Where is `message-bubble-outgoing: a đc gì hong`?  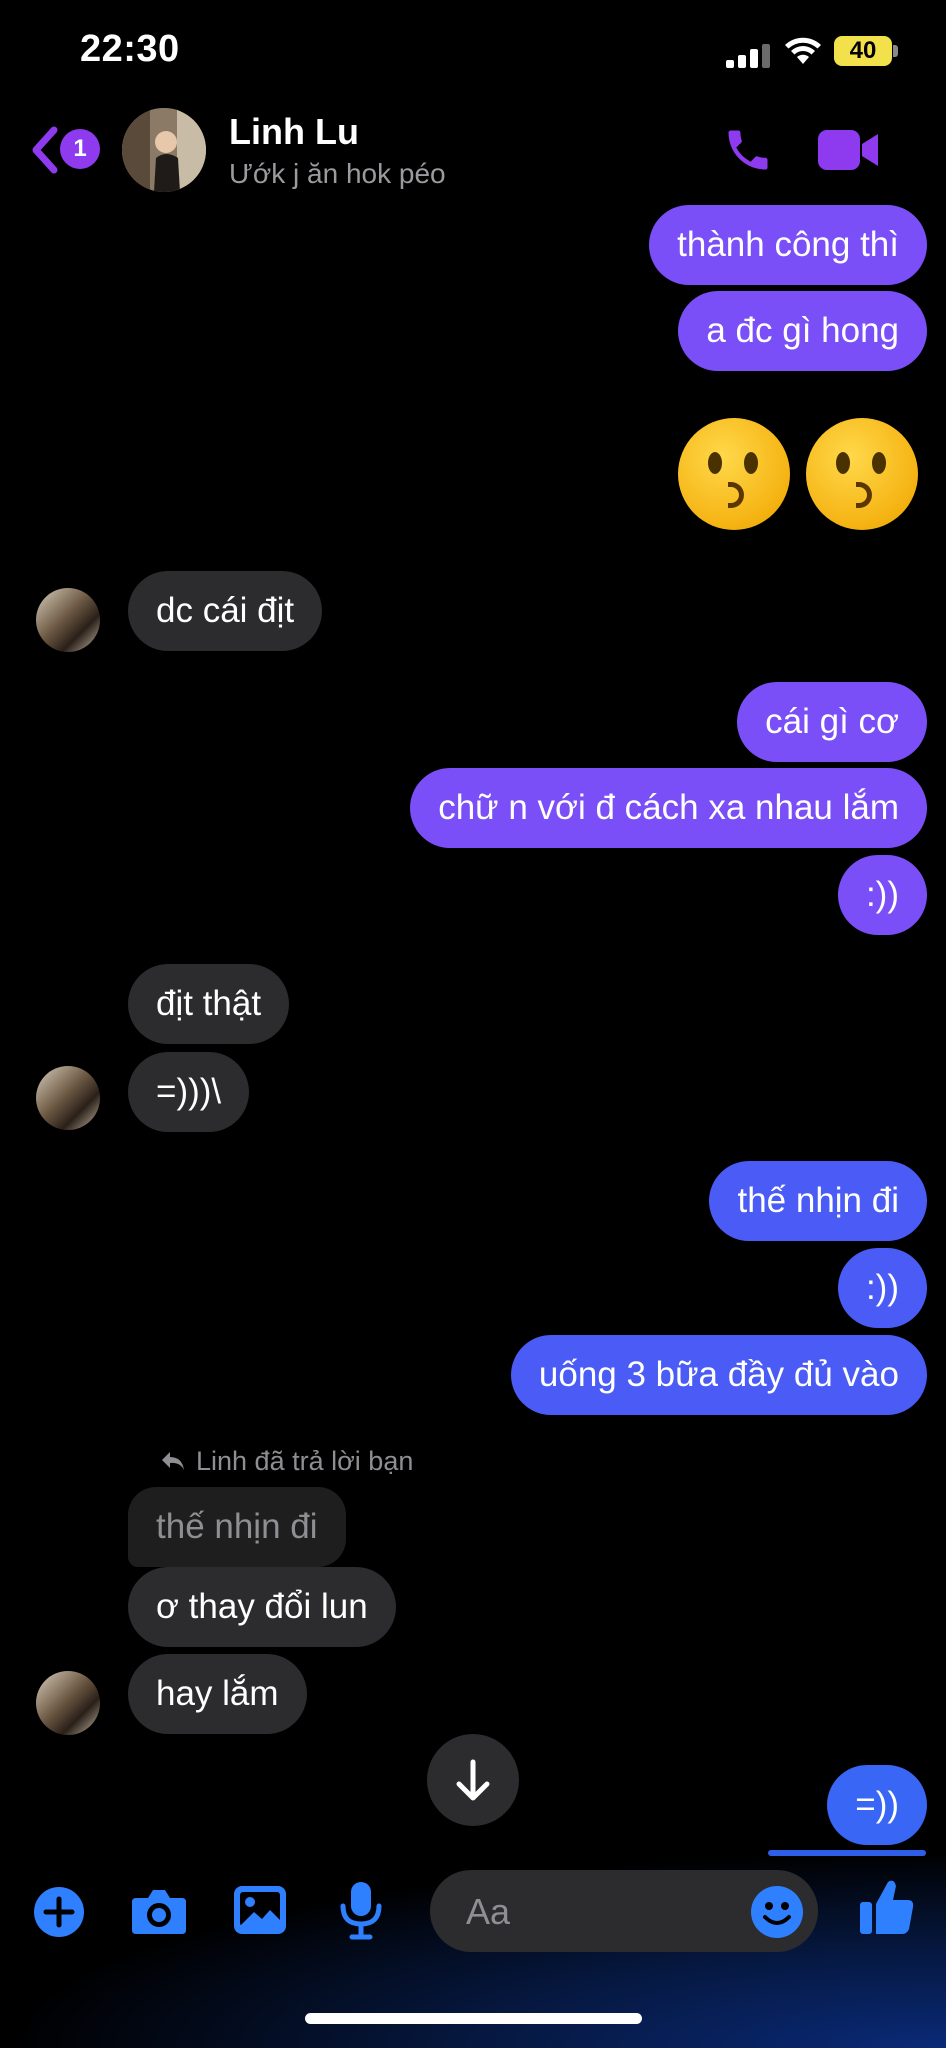
message-bubble-outgoing: a đc gì hong is located at coordinates (802, 331).